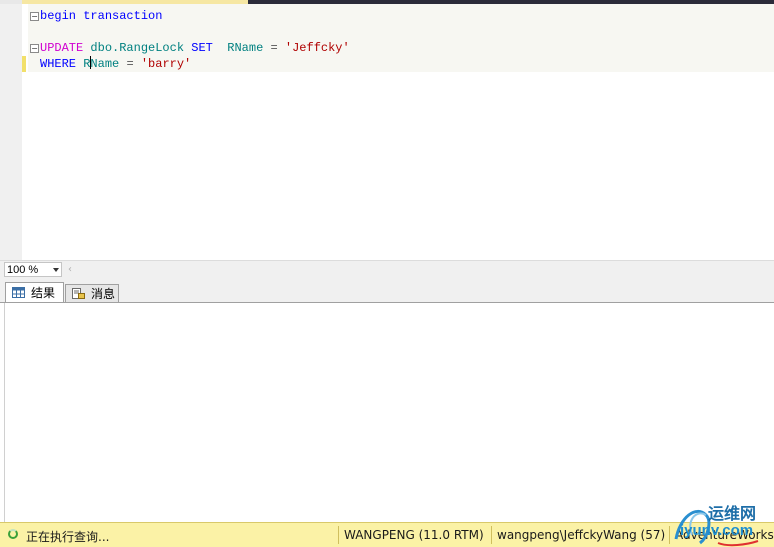 Image resolution: width=774 pixels, height=547 pixels. I want to click on string-literal: 'barry', so click(166, 64).